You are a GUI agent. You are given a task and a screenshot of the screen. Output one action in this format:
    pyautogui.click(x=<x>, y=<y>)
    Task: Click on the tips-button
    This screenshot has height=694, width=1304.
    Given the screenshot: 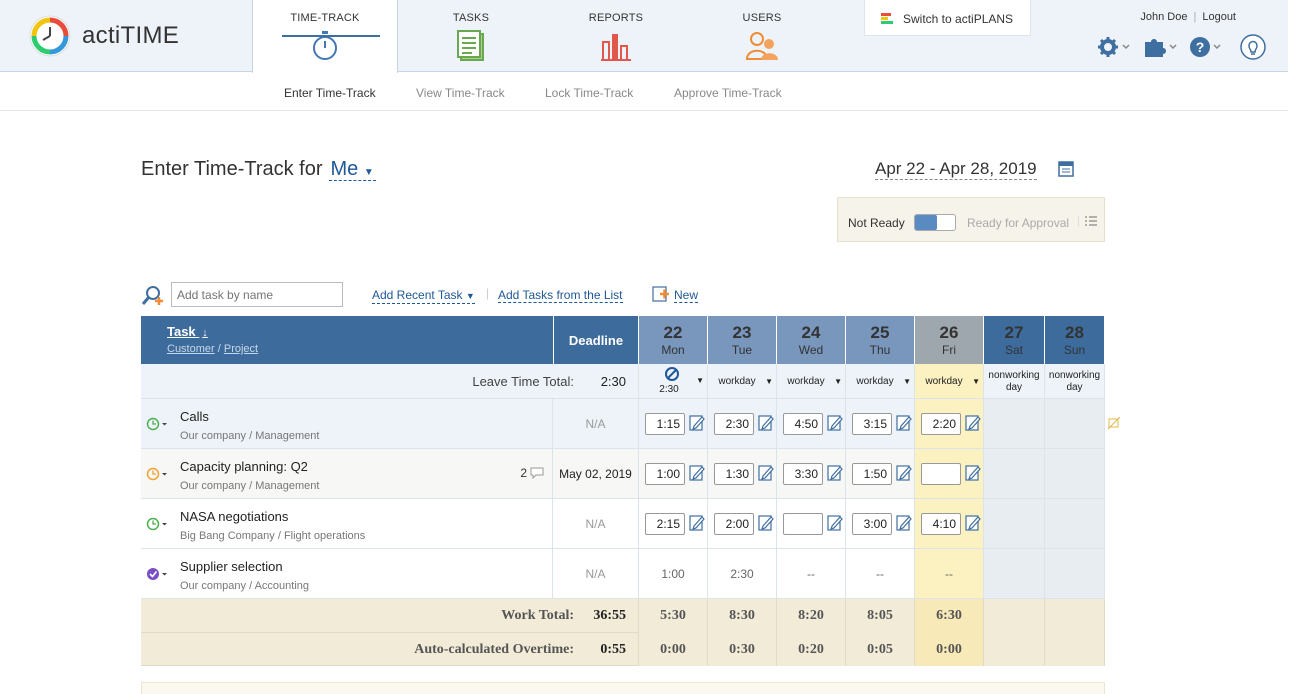 What is the action you would take?
    pyautogui.click(x=1253, y=49)
    